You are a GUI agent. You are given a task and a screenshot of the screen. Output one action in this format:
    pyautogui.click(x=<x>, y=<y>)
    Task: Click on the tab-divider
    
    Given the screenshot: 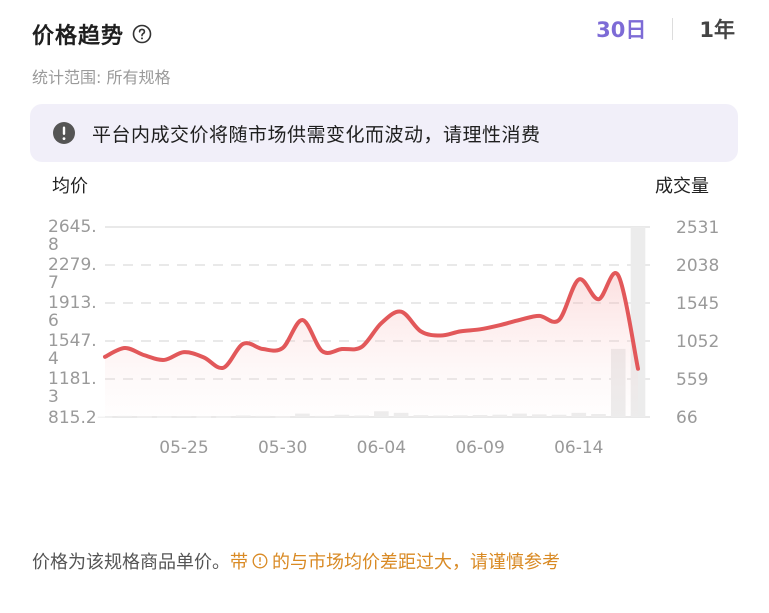 What is the action you would take?
    pyautogui.click(x=673, y=29)
    